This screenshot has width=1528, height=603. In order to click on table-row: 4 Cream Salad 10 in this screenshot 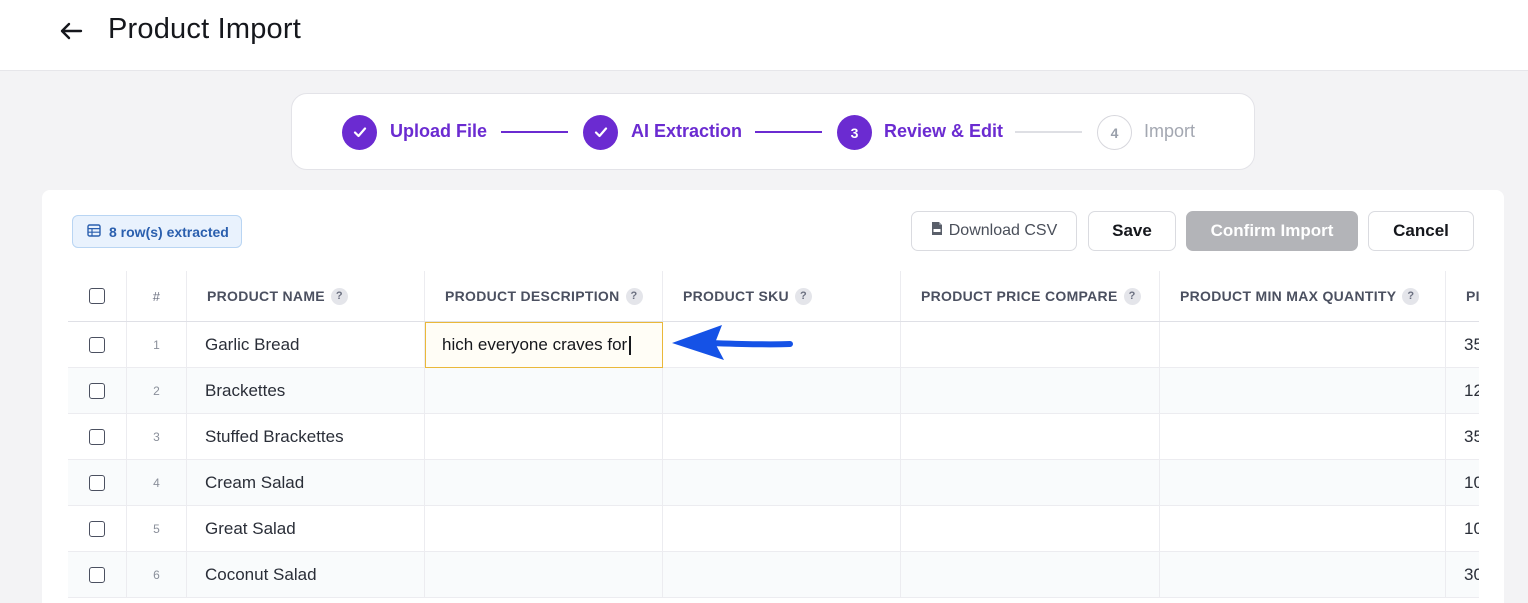, I will do `click(773, 483)`.